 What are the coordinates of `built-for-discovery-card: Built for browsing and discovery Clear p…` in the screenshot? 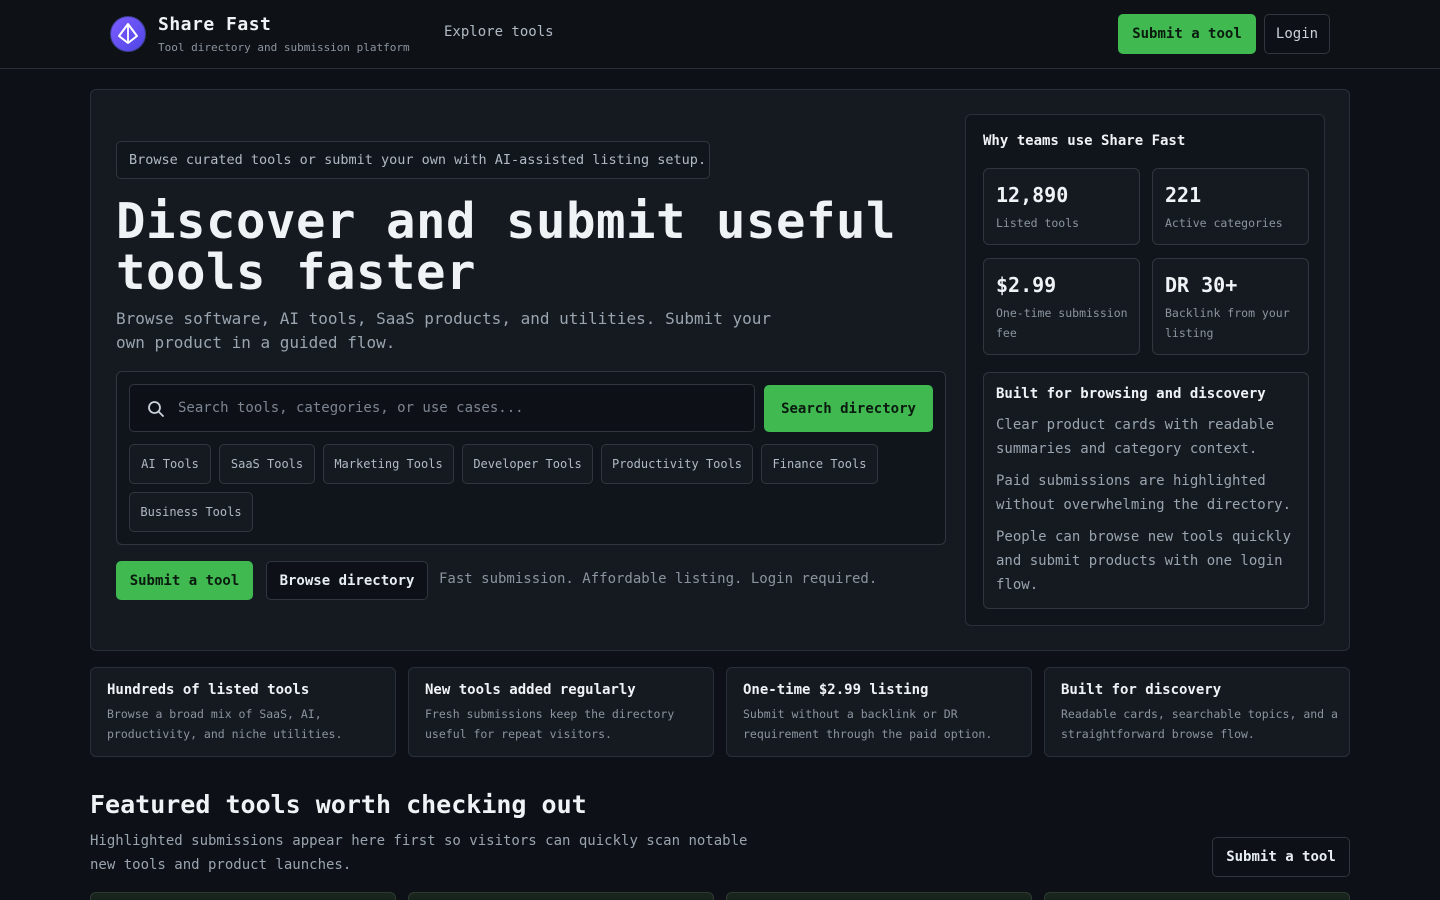 It's located at (1146, 490).